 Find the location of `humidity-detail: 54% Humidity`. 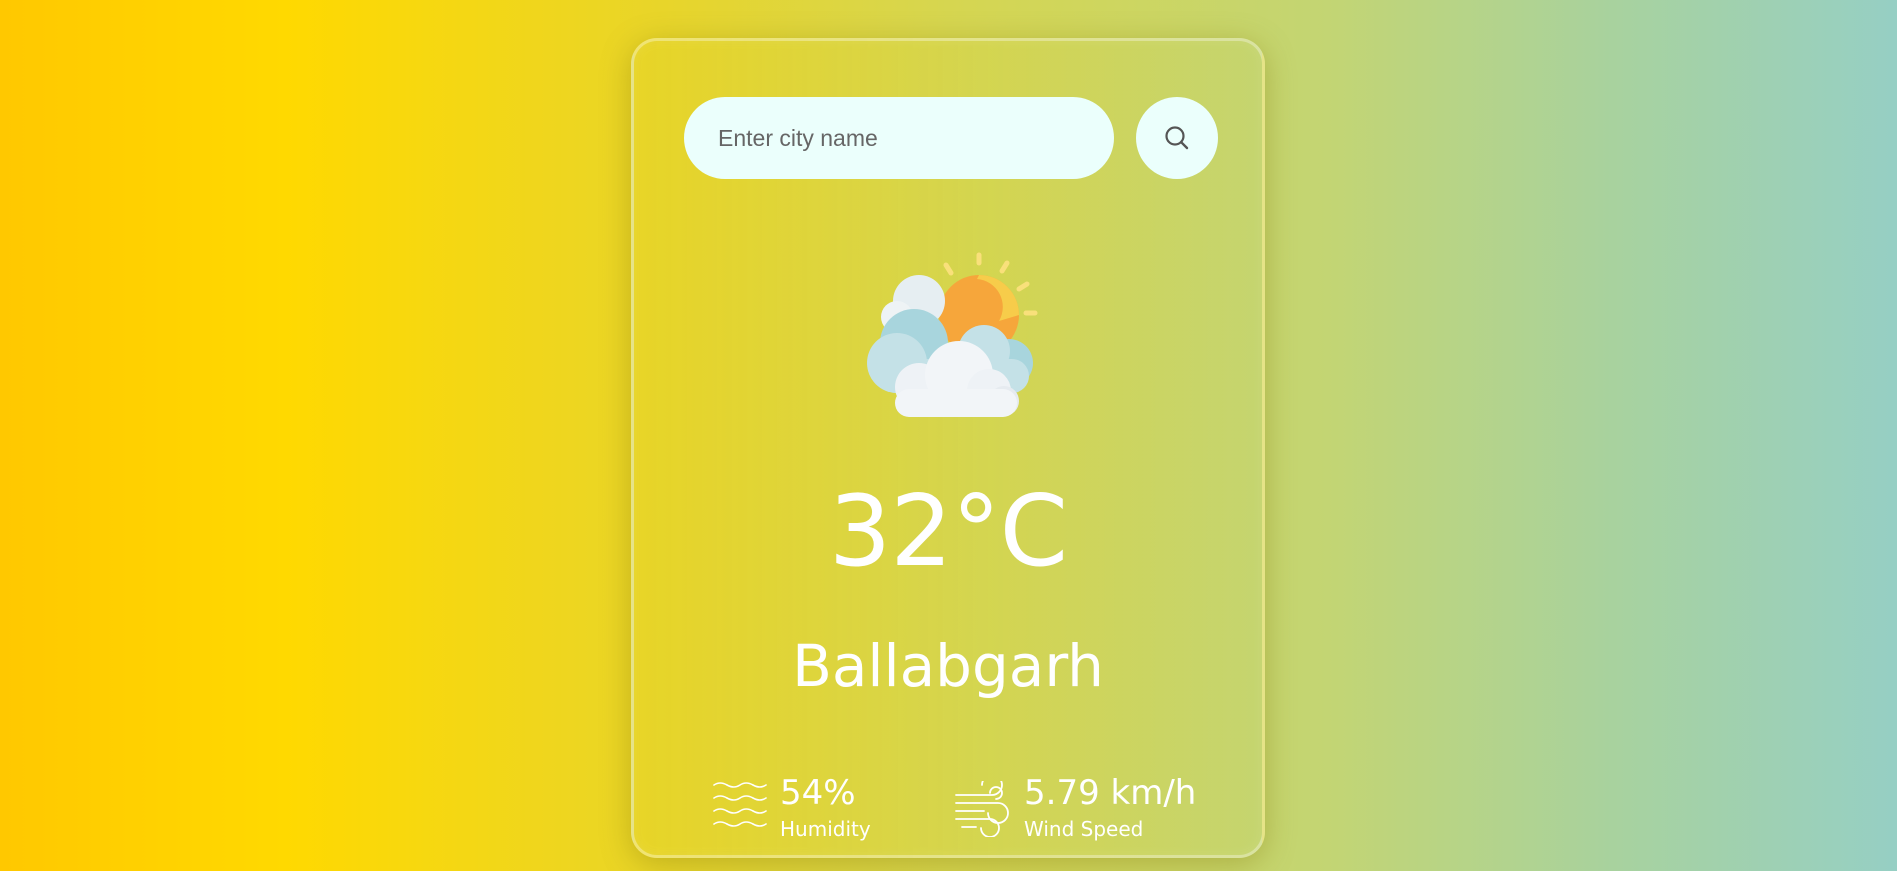

humidity-detail: 54% Humidity is located at coordinates (812, 786).